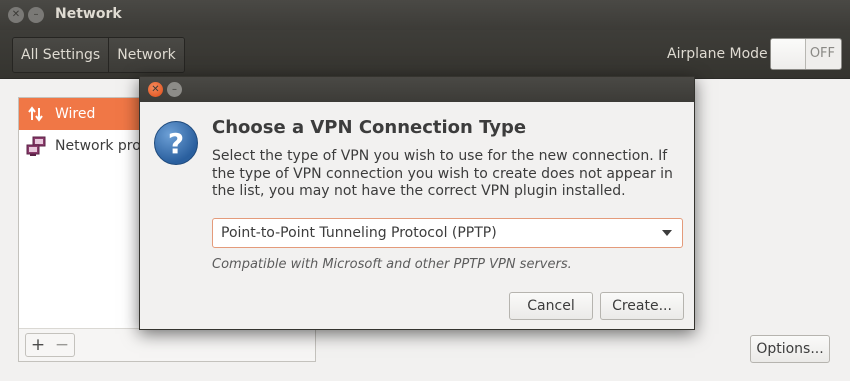  I want to click on vpn-type-selected-value: Point-to-Point Tunneling Protocol (PPTP), so click(359, 233).